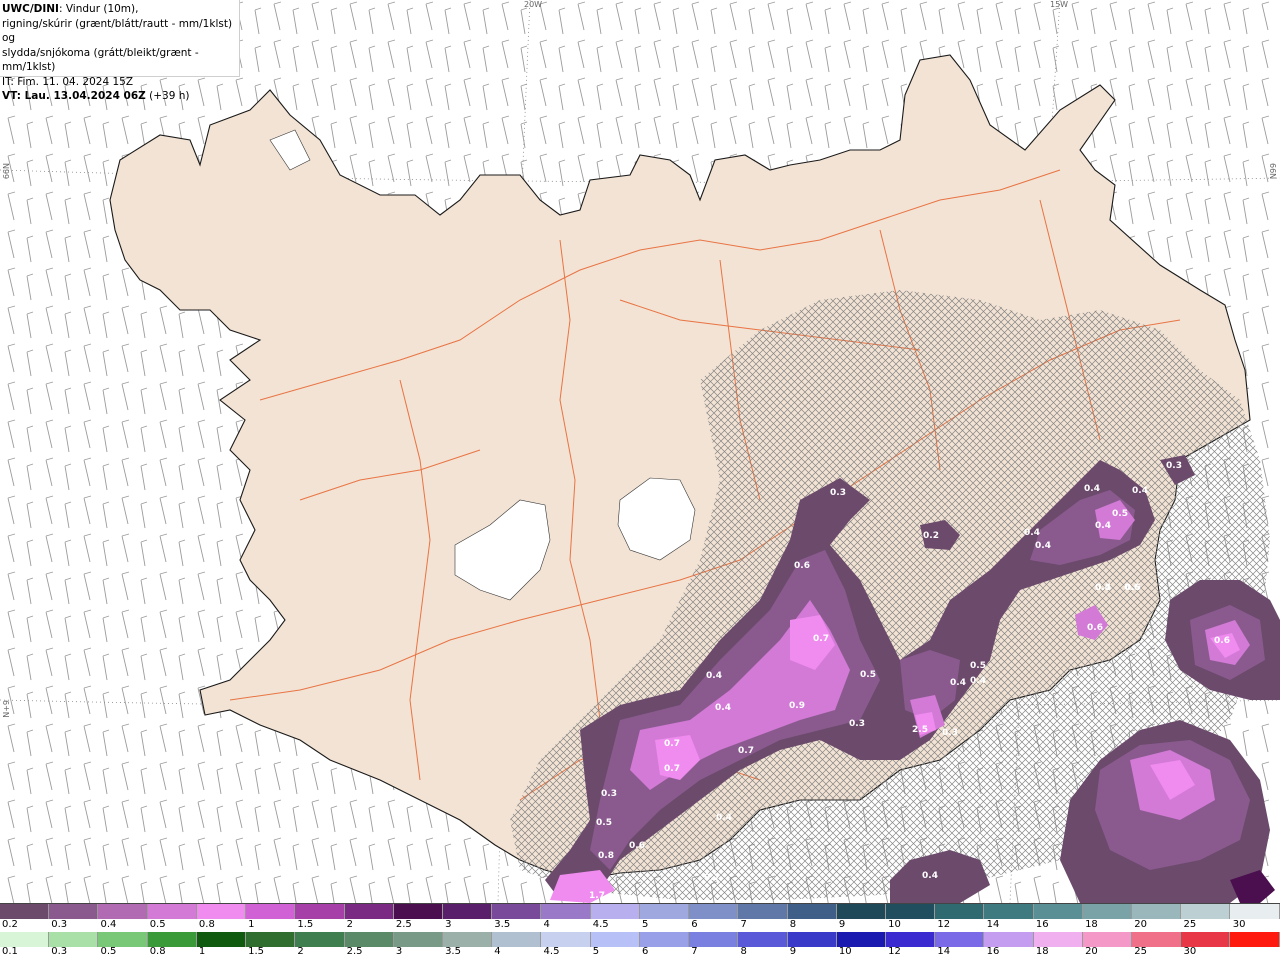 This screenshot has height=960, width=1280. I want to click on legend-tick-label: 0.1, so click(10, 951).